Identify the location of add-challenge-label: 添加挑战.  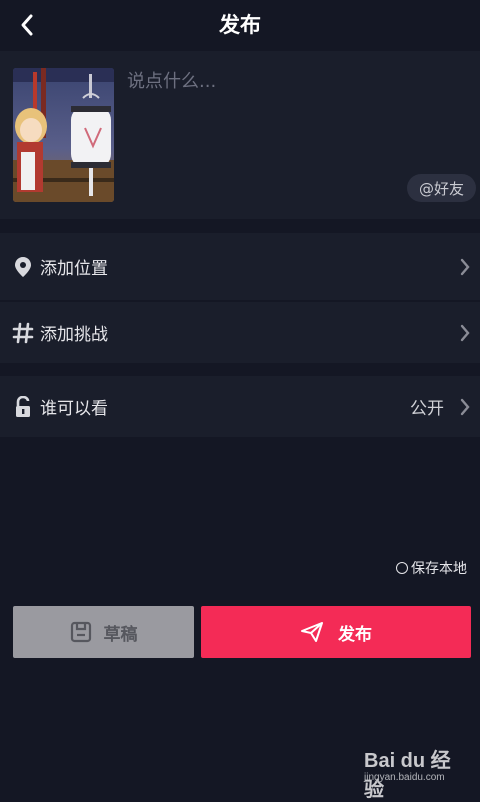
(74, 335).